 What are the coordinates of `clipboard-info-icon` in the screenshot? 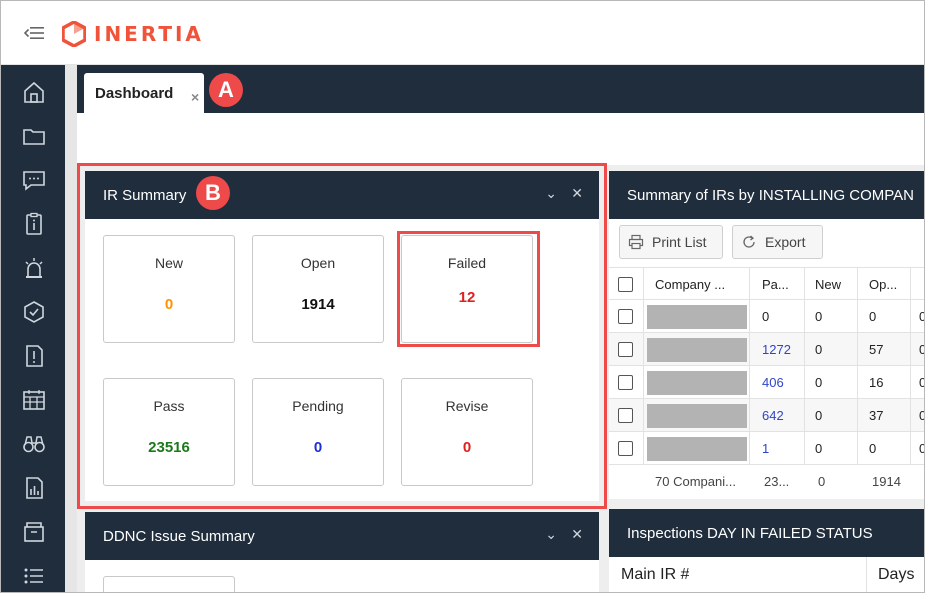 It's located at (34, 224).